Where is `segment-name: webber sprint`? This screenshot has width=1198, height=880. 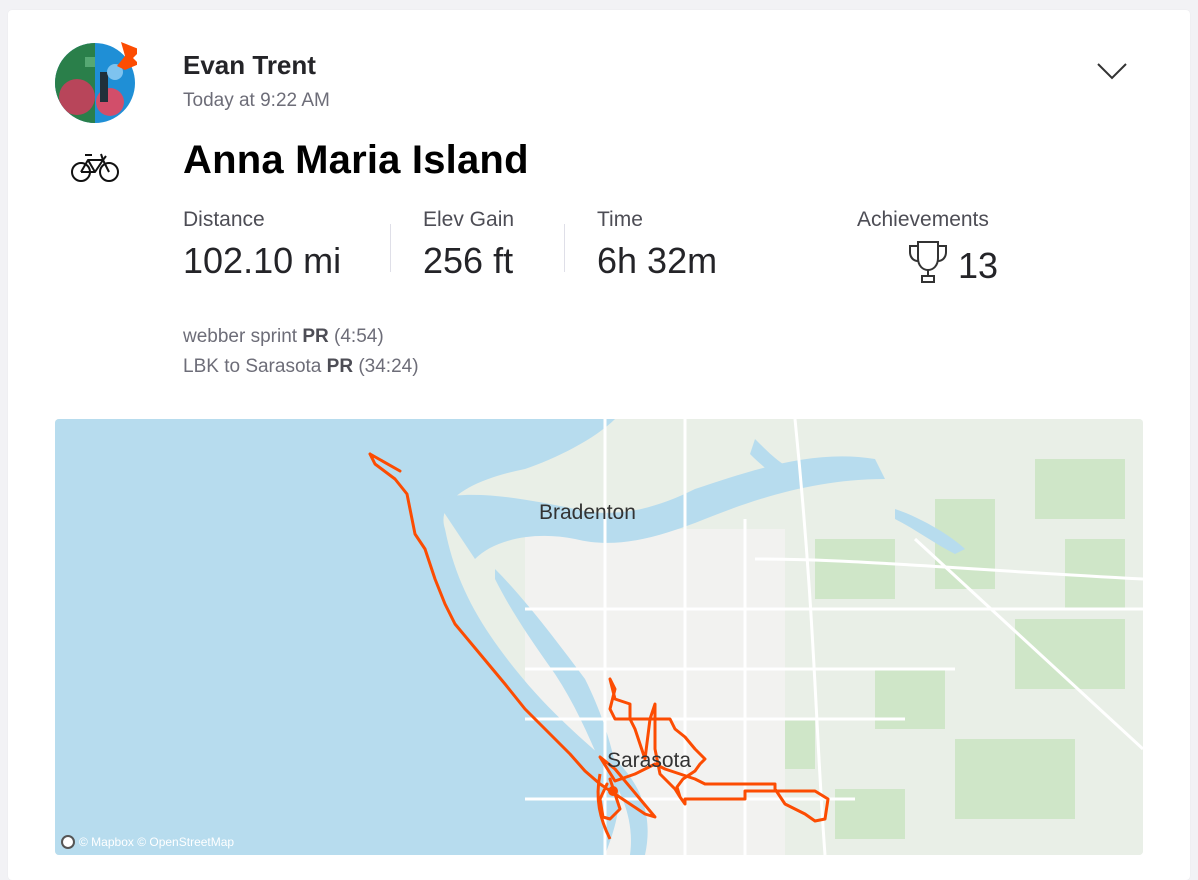 segment-name: webber sprint is located at coordinates (240, 336).